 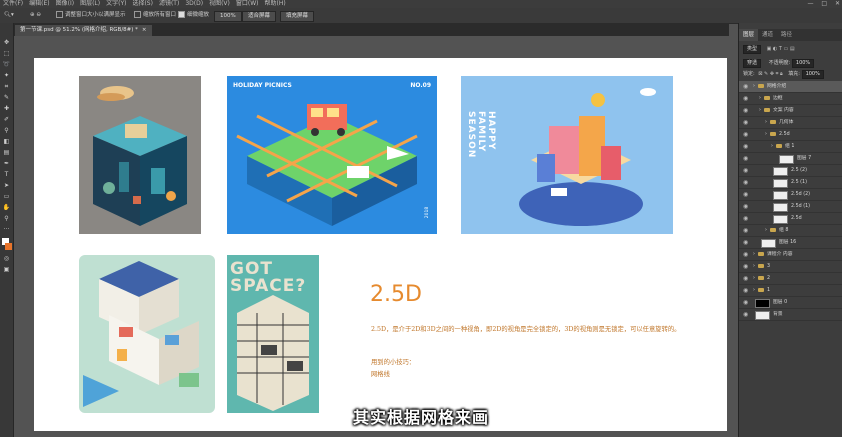 What do you see at coordinates (6, 98) in the screenshot?
I see `eyedropper-tool-icon: ✎` at bounding box center [6, 98].